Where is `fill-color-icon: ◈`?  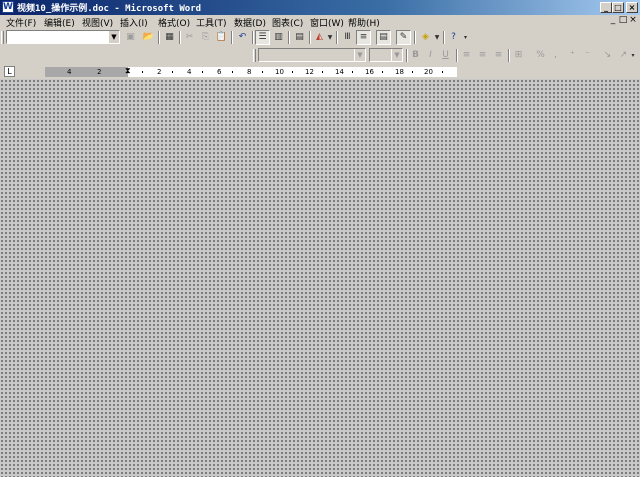
fill-color-icon: ◈ is located at coordinates (425, 37).